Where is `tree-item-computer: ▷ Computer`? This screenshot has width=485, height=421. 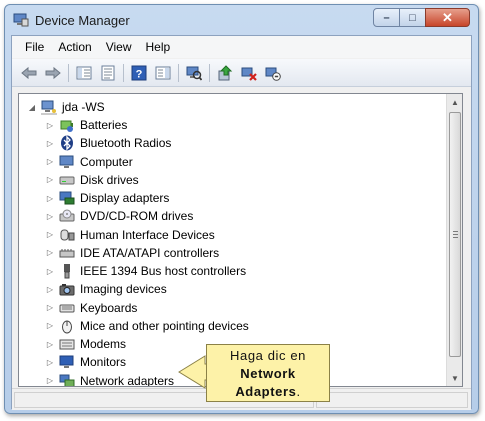 tree-item-computer: ▷ Computer is located at coordinates (89, 162).